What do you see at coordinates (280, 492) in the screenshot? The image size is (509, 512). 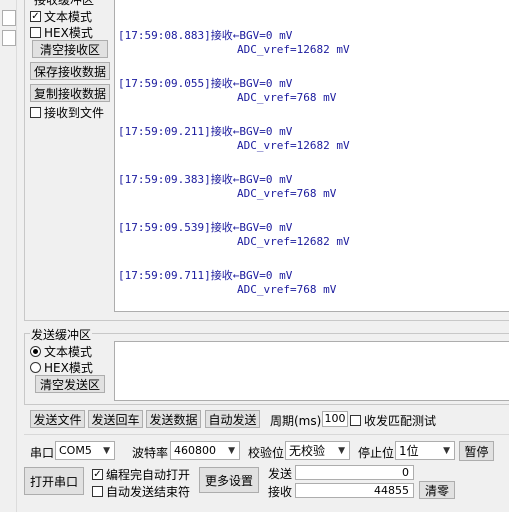 I see `recv-count-label: 接收` at bounding box center [280, 492].